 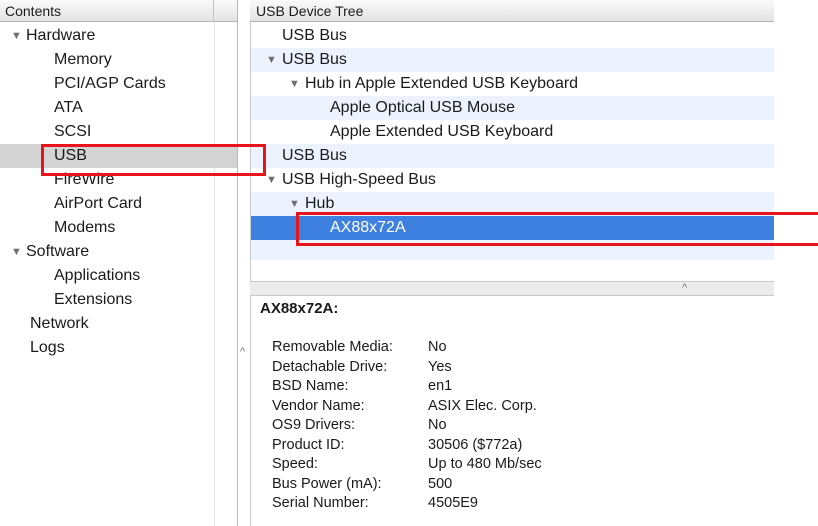 I want to click on sidebar-item-hardware: ▼ Hardware, so click(x=53, y=36).